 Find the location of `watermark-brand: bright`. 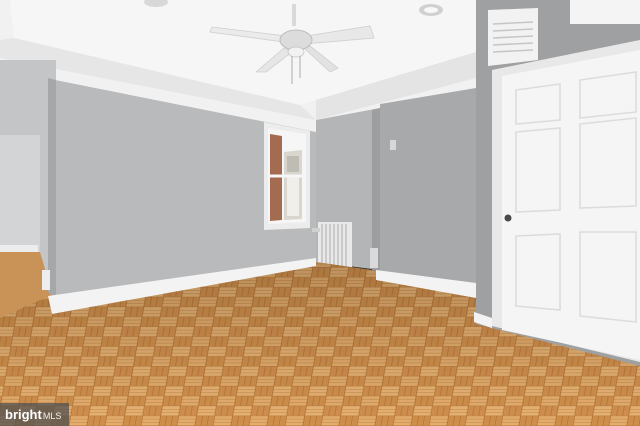

watermark-brand: bright is located at coordinates (23, 414).